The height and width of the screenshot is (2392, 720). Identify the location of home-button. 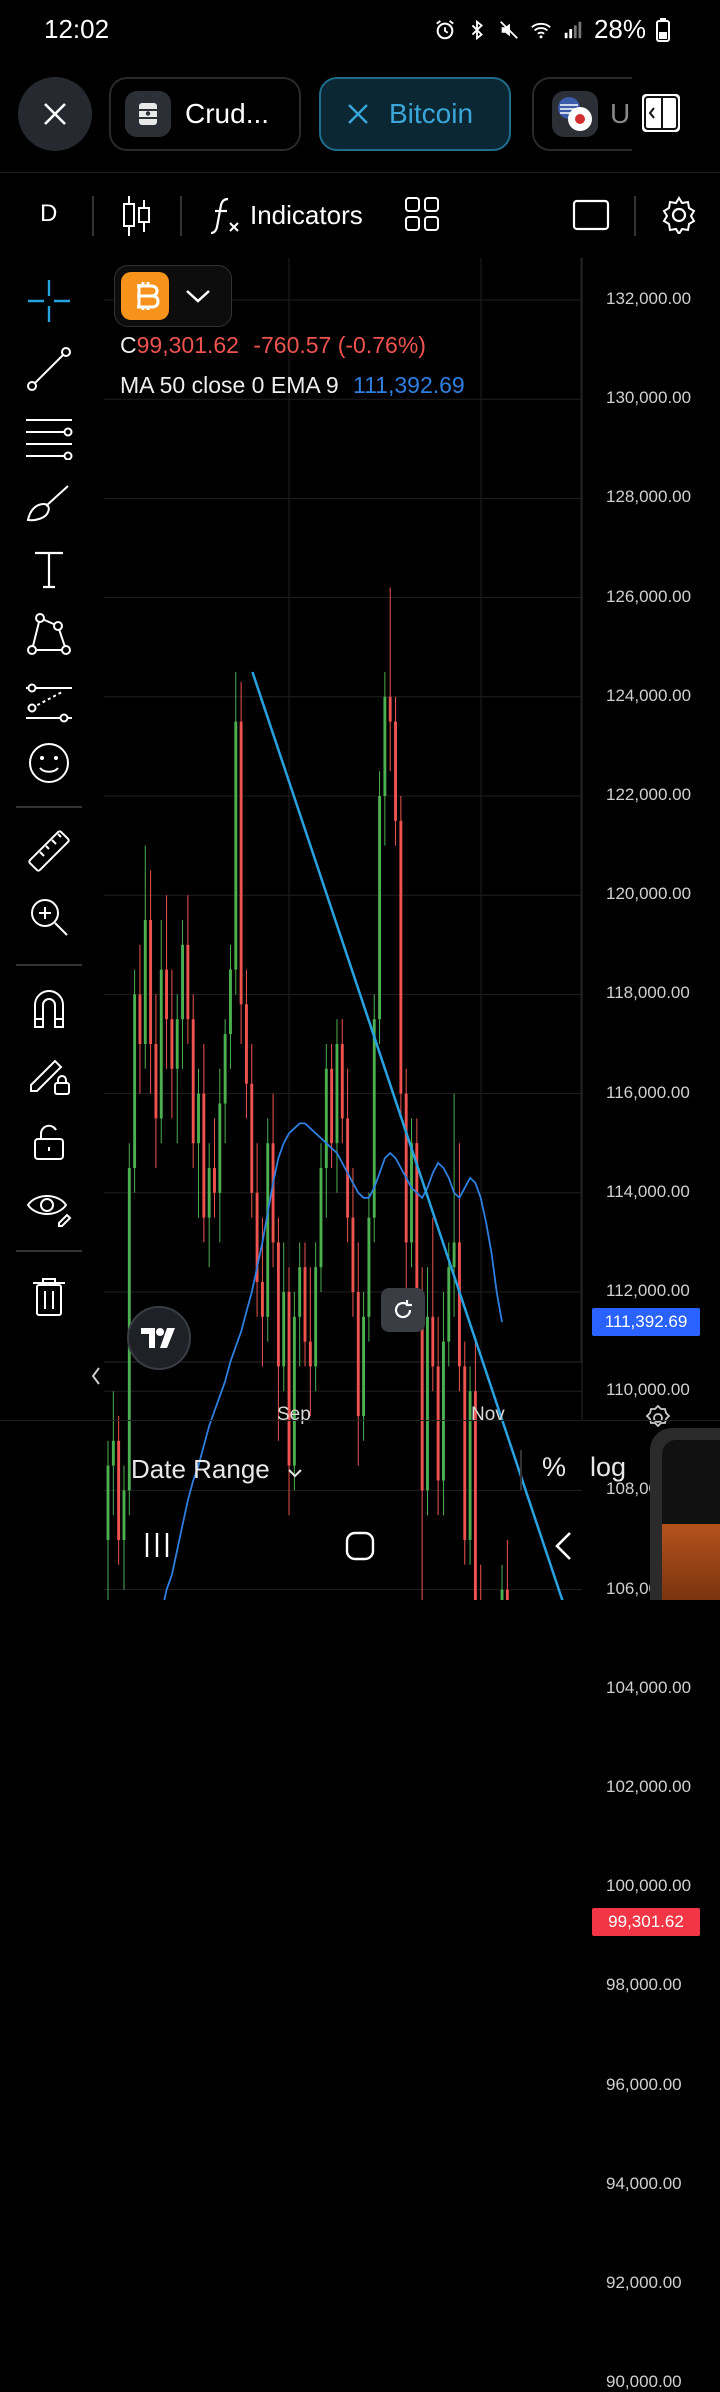
(360, 1546).